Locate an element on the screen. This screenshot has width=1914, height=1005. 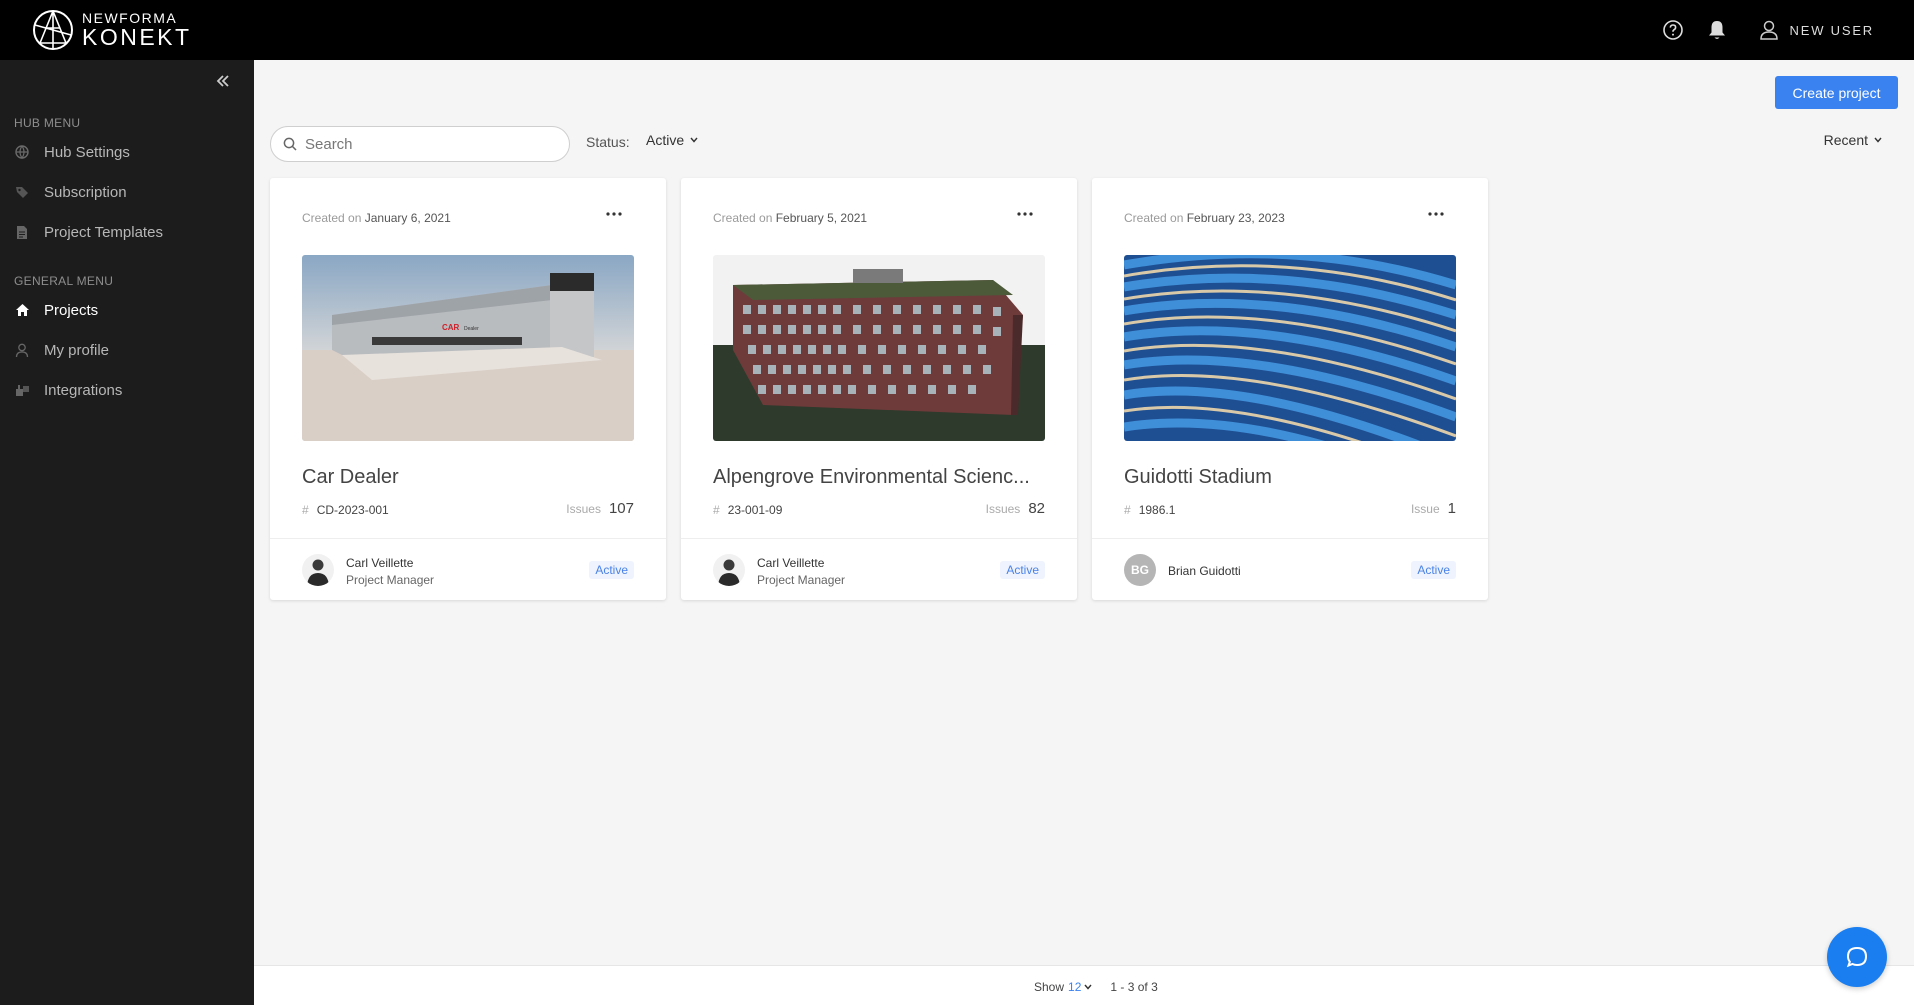
sidebar-item-subscription: Subscription is located at coordinates (127, 192).